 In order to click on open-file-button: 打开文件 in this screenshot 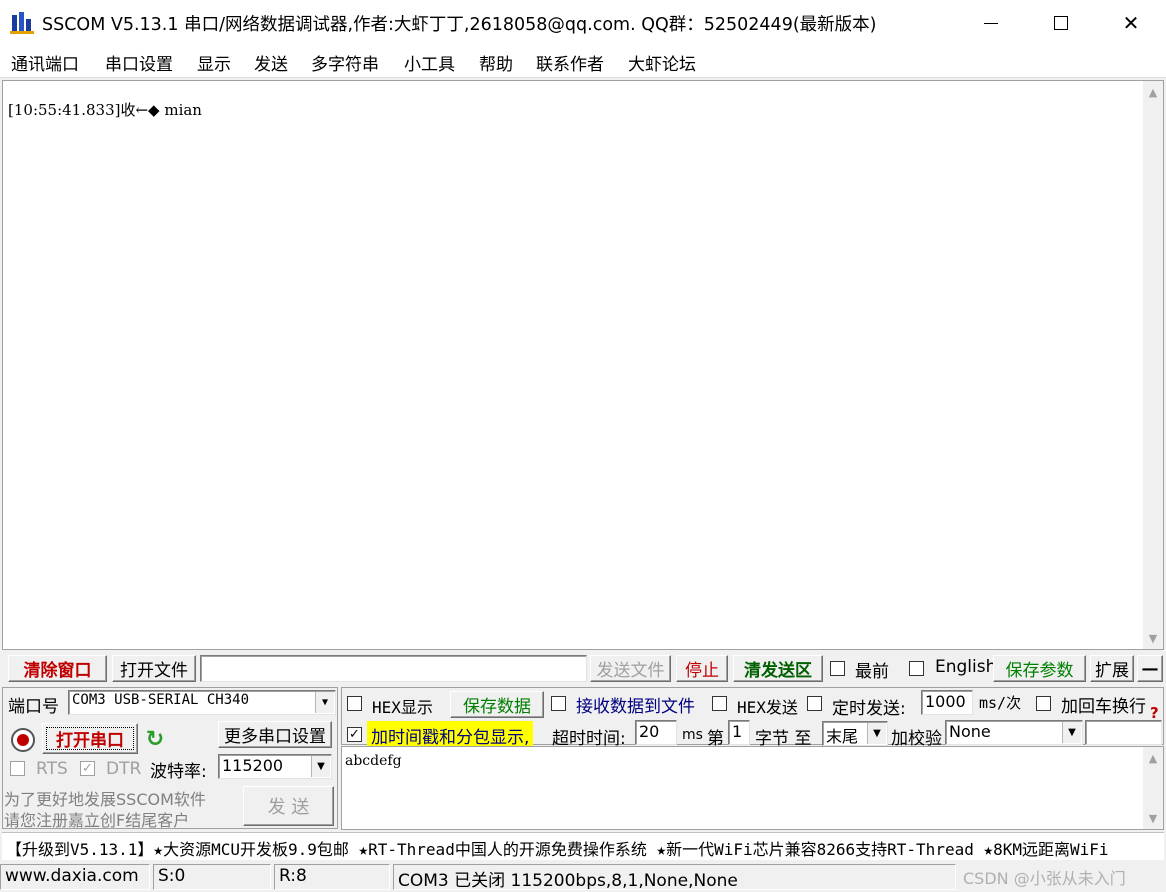, I will do `click(154, 668)`.